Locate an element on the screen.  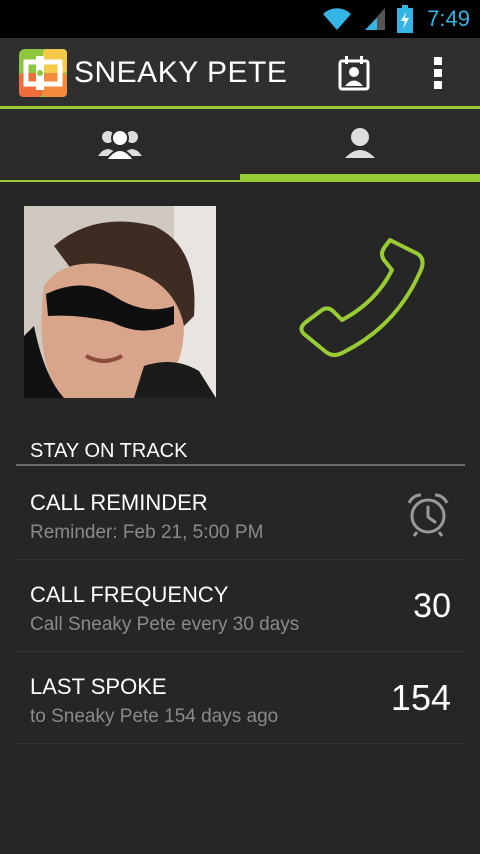
contact-photo is located at coordinates (120, 302).